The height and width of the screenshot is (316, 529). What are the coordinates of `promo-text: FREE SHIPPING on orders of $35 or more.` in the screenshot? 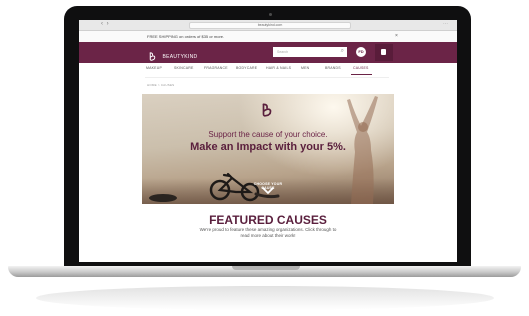 It's located at (186, 36).